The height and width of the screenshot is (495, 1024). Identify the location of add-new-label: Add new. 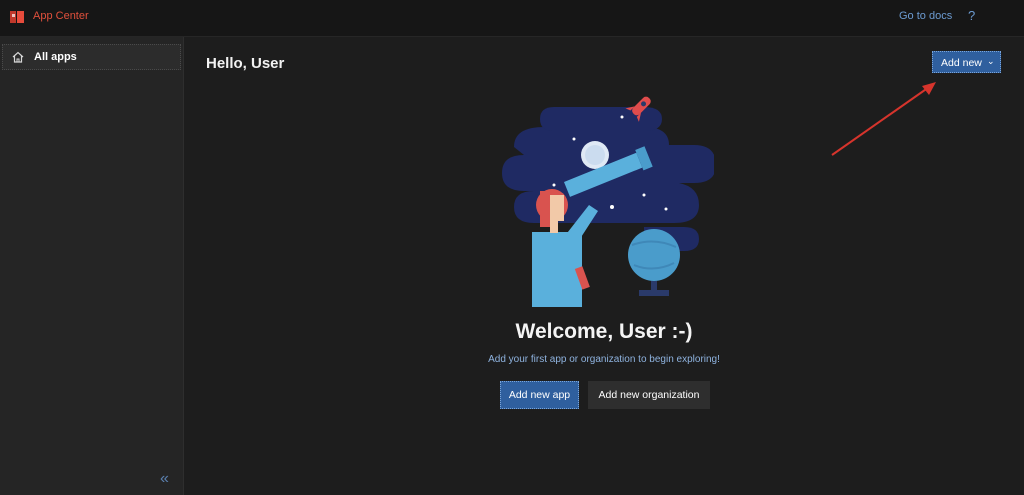
(961, 63).